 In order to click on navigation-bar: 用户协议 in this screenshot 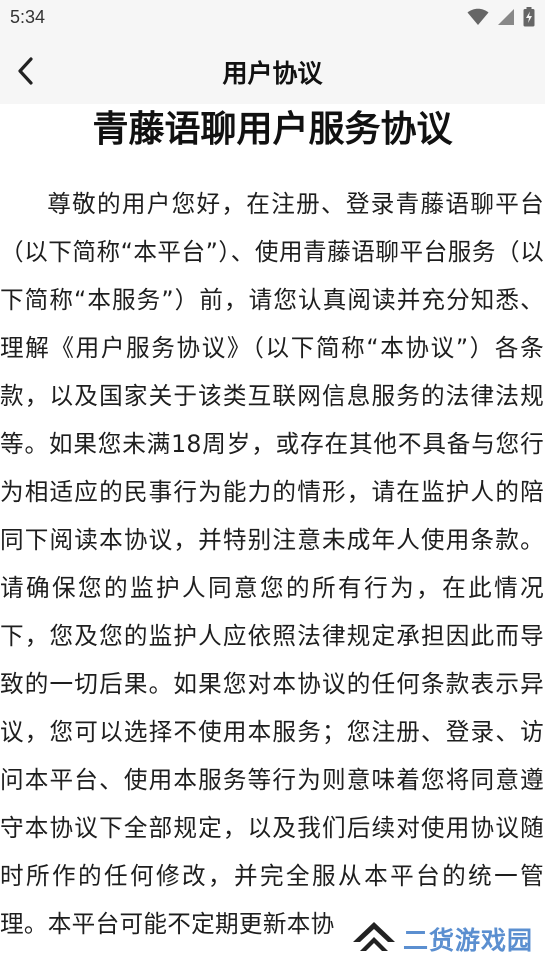, I will do `click(272, 71)`.